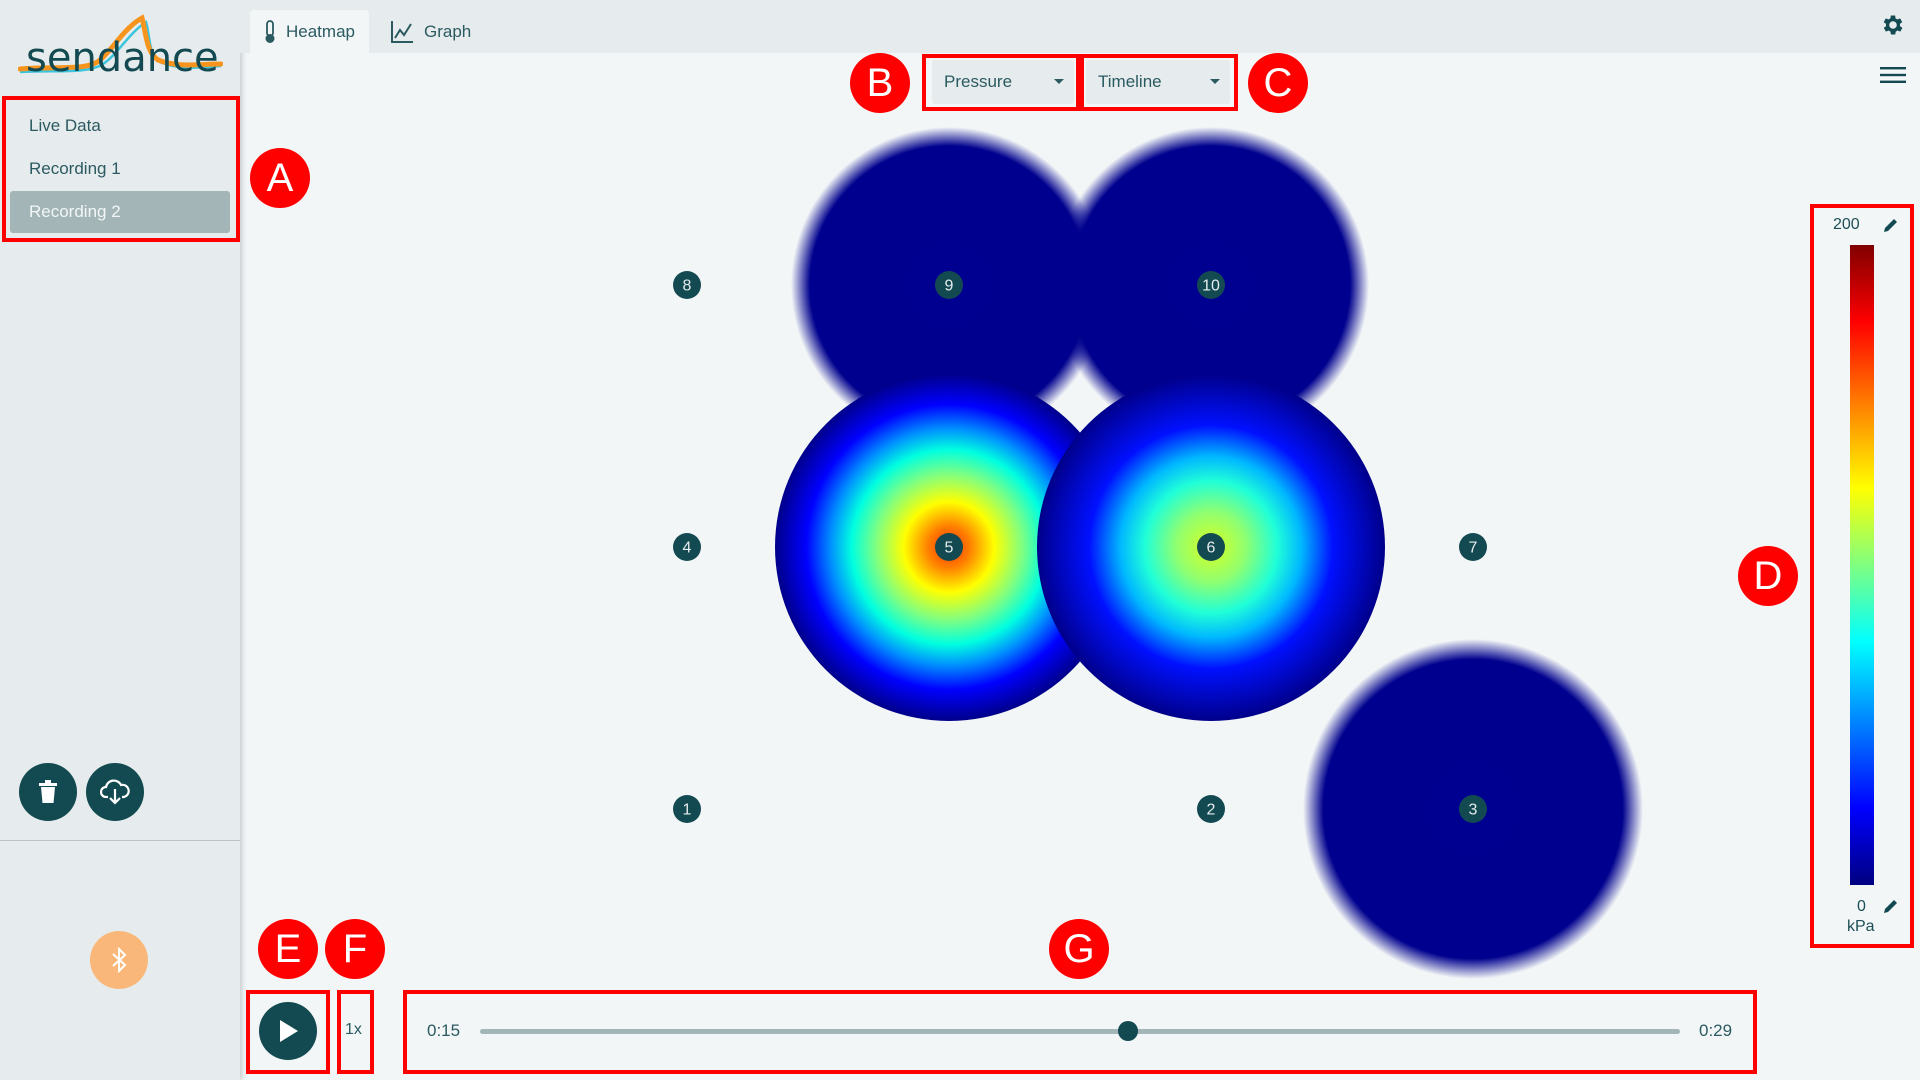 The image size is (1920, 1080). Describe the element at coordinates (121, 169) in the screenshot. I see `annotation-box-a` at that location.